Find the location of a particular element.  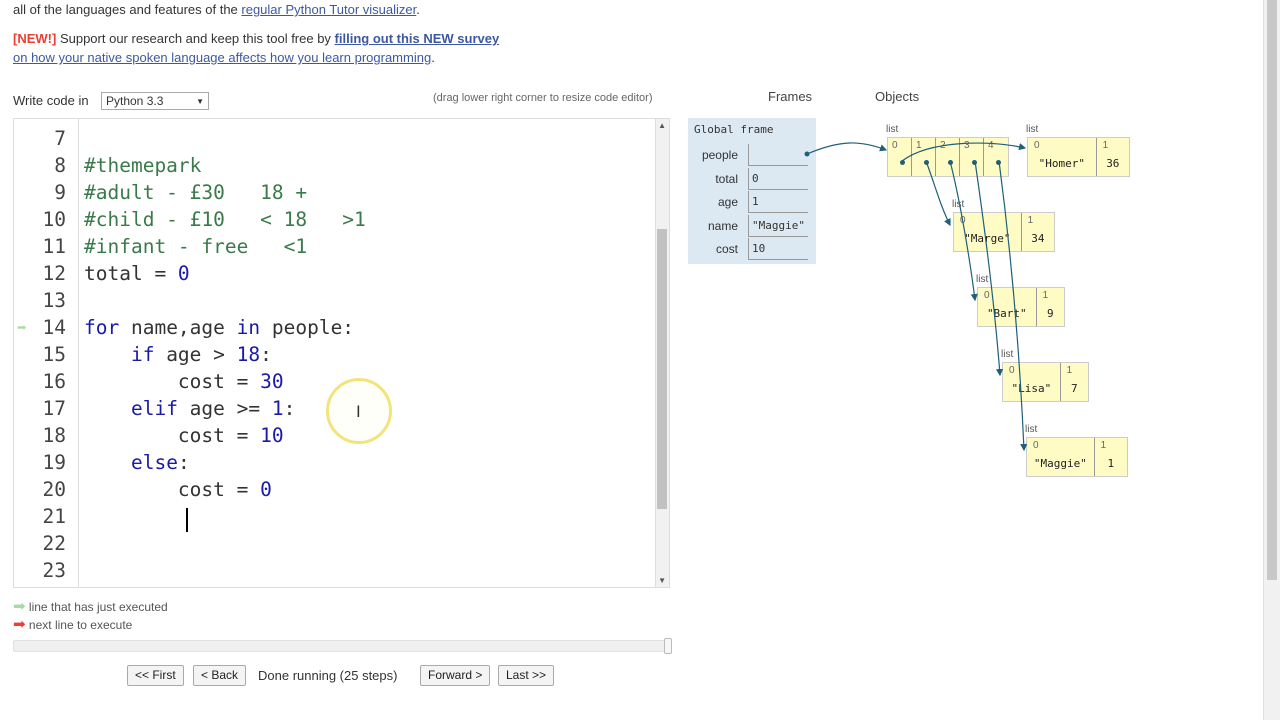

code-text: #themepark is located at coordinates (143, 165).